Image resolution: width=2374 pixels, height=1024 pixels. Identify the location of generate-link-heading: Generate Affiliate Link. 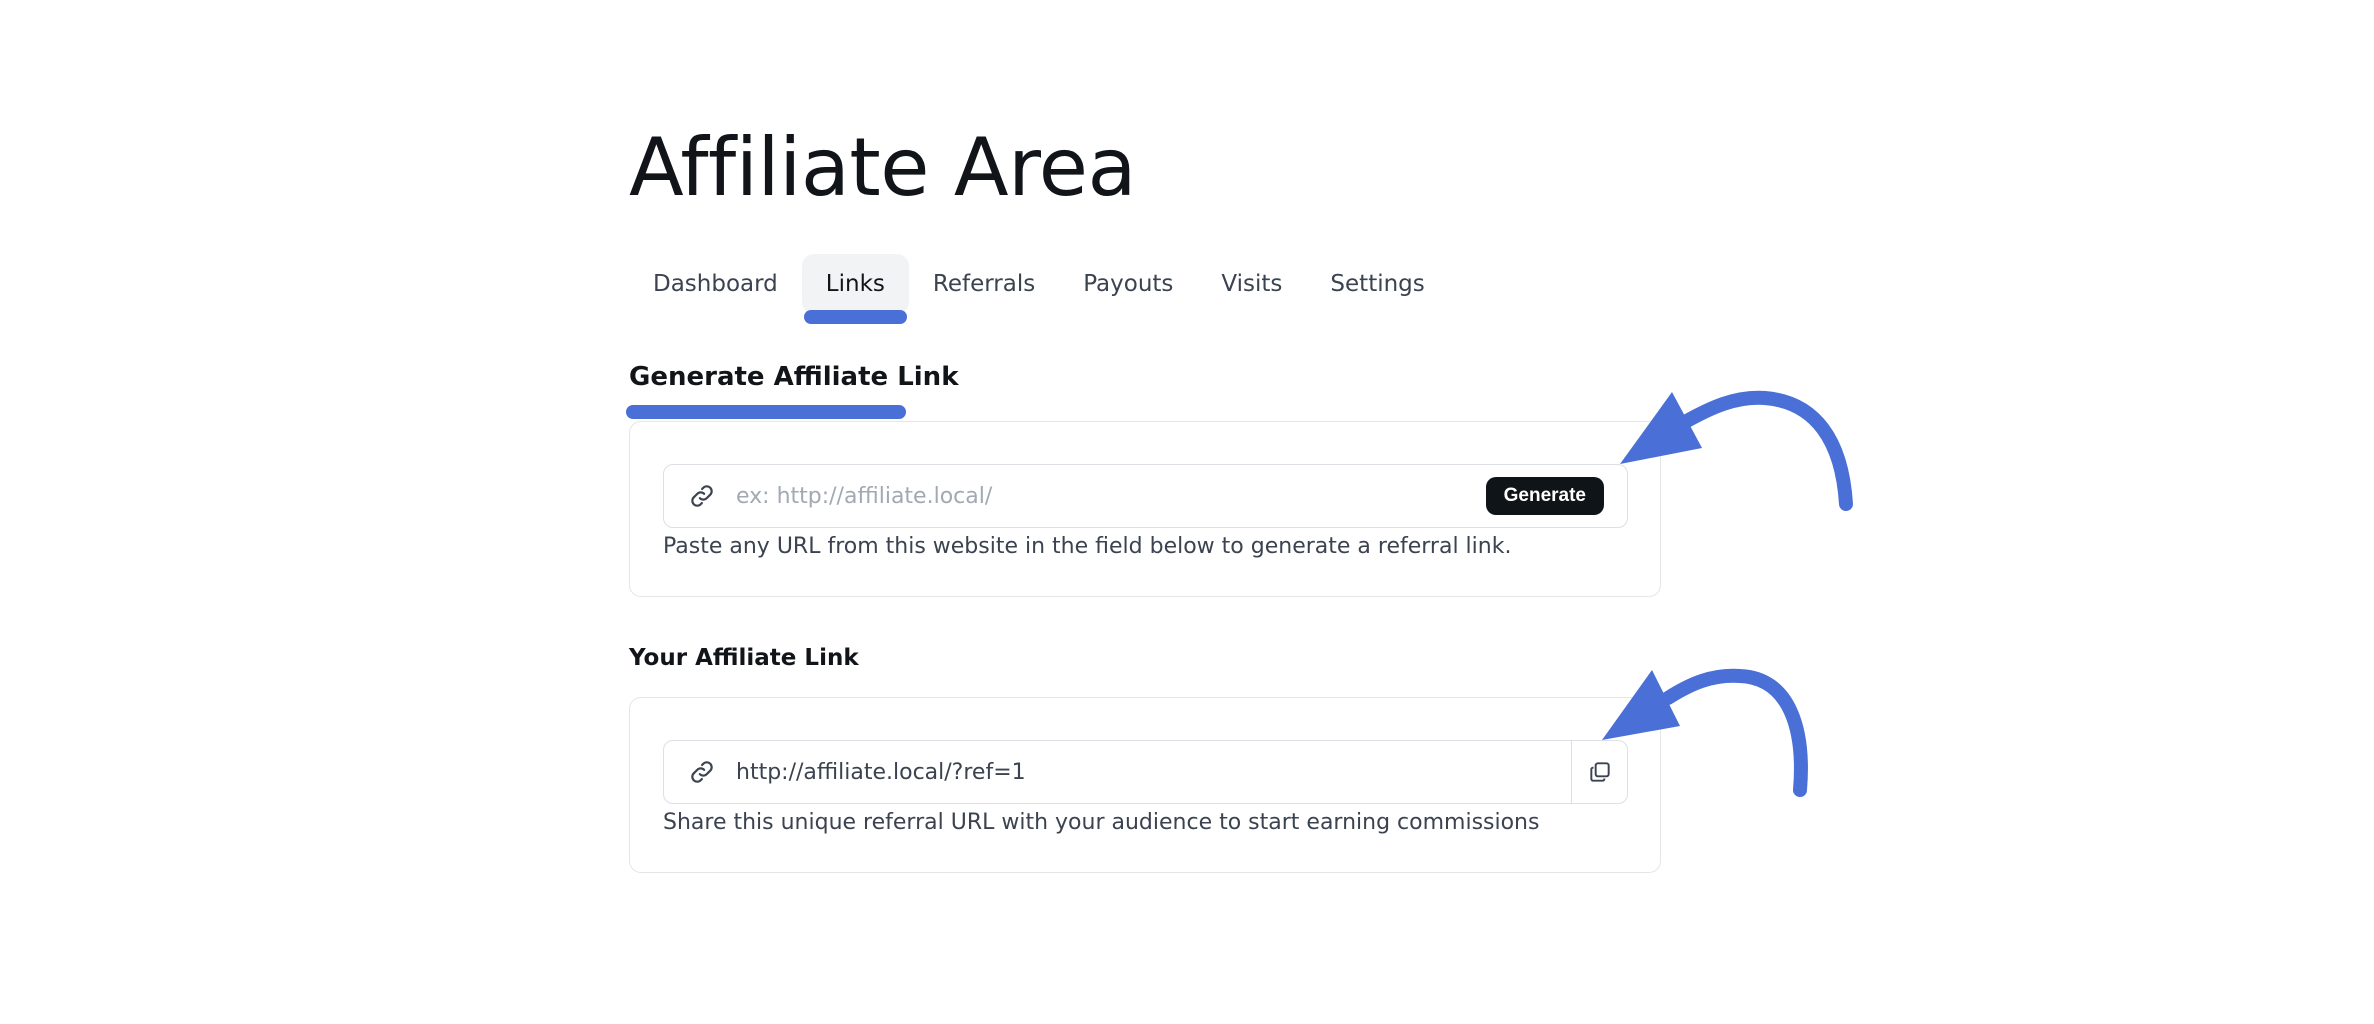
(794, 377).